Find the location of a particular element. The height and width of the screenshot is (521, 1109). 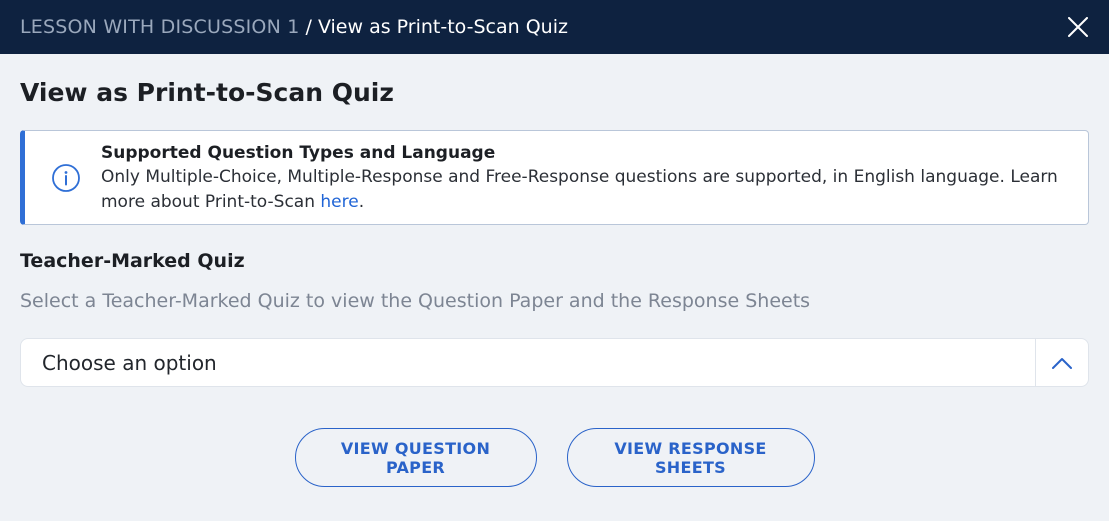

close-button is located at coordinates (1078, 27).